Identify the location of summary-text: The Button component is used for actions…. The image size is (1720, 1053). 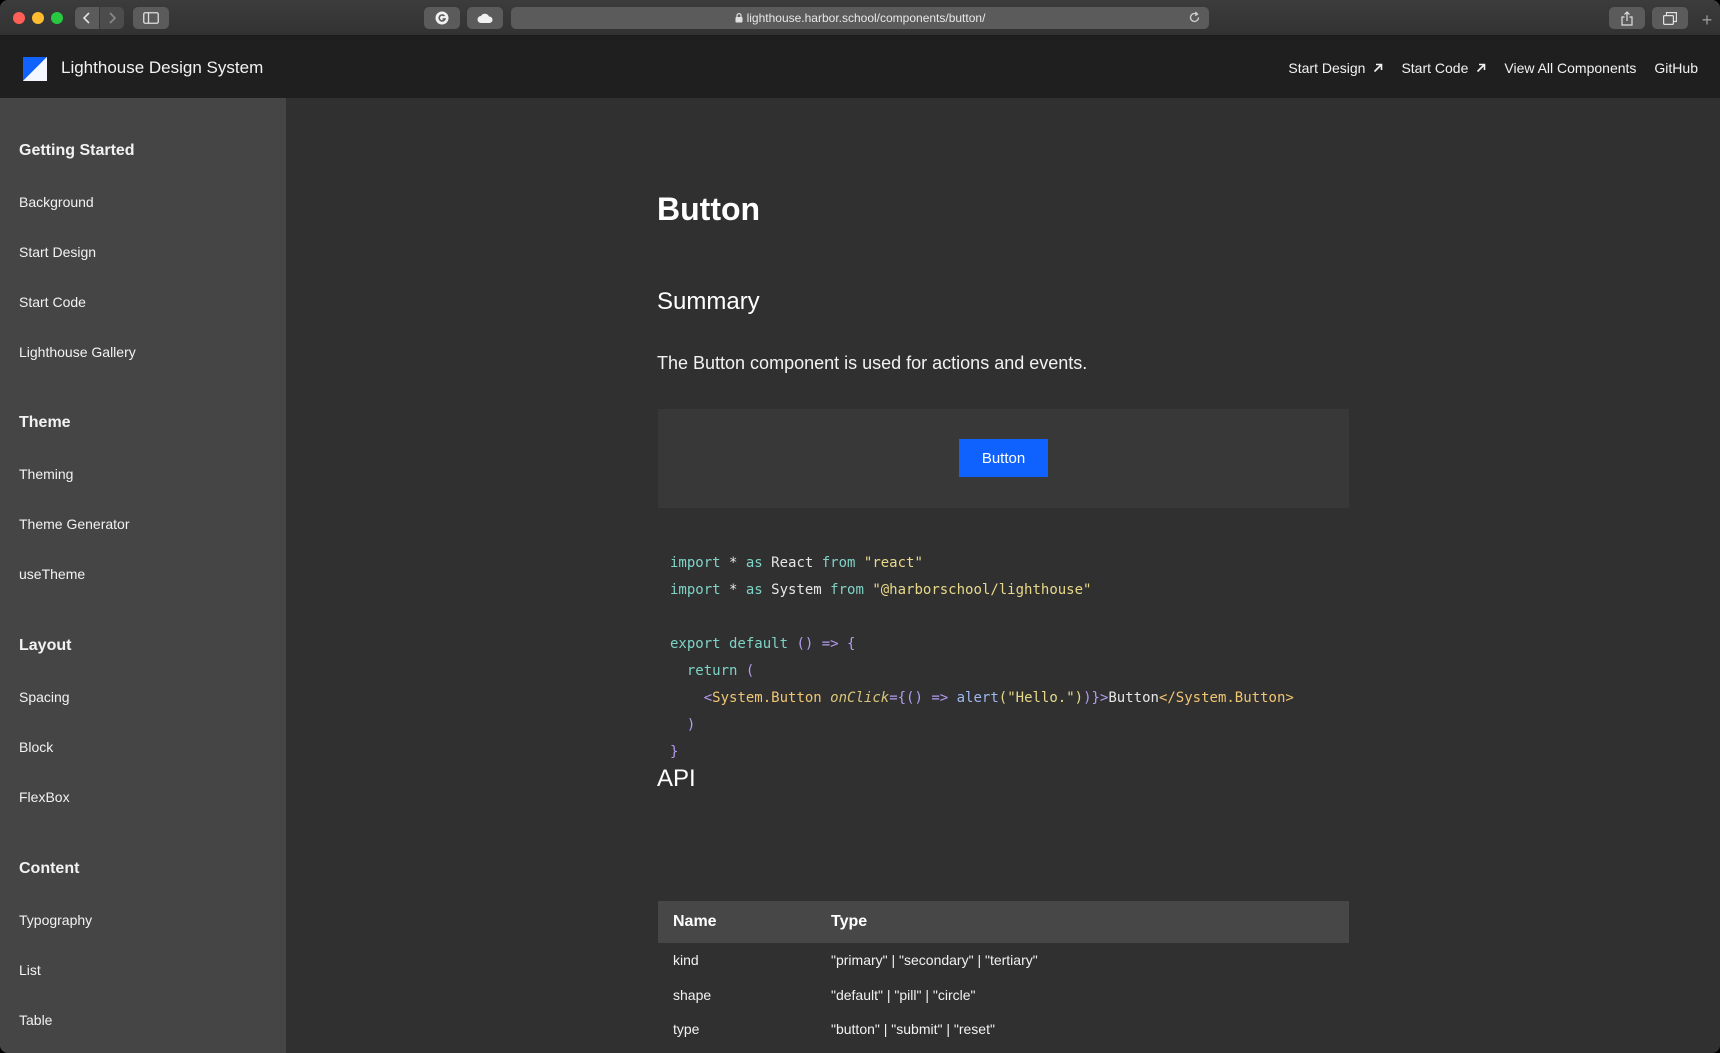
(872, 363).